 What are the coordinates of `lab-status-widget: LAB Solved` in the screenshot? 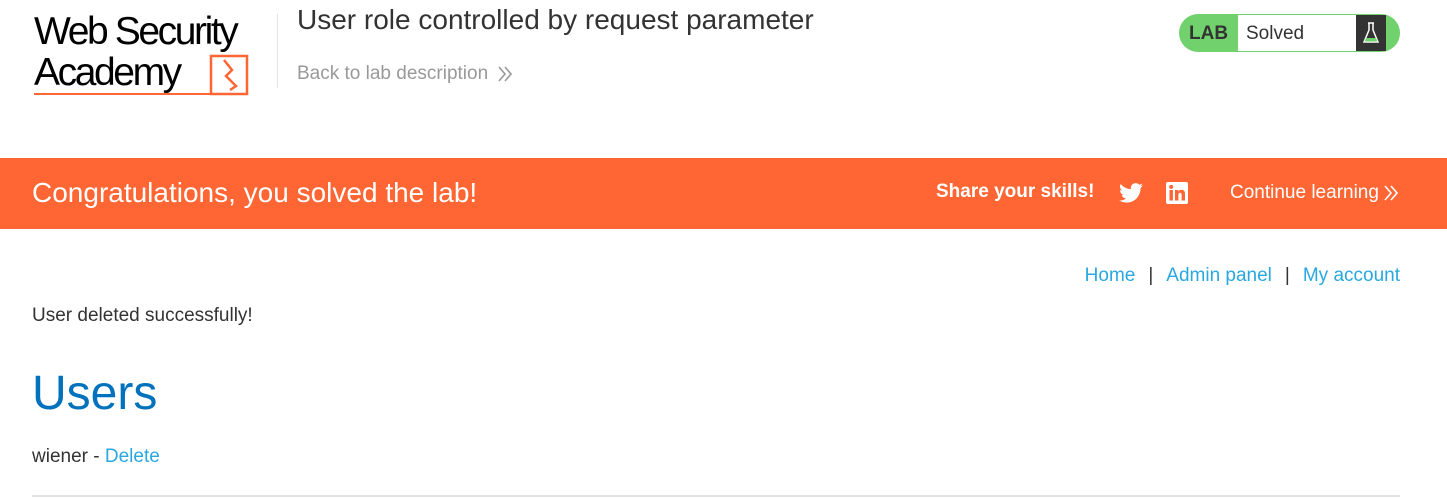 It's located at (1289, 33).